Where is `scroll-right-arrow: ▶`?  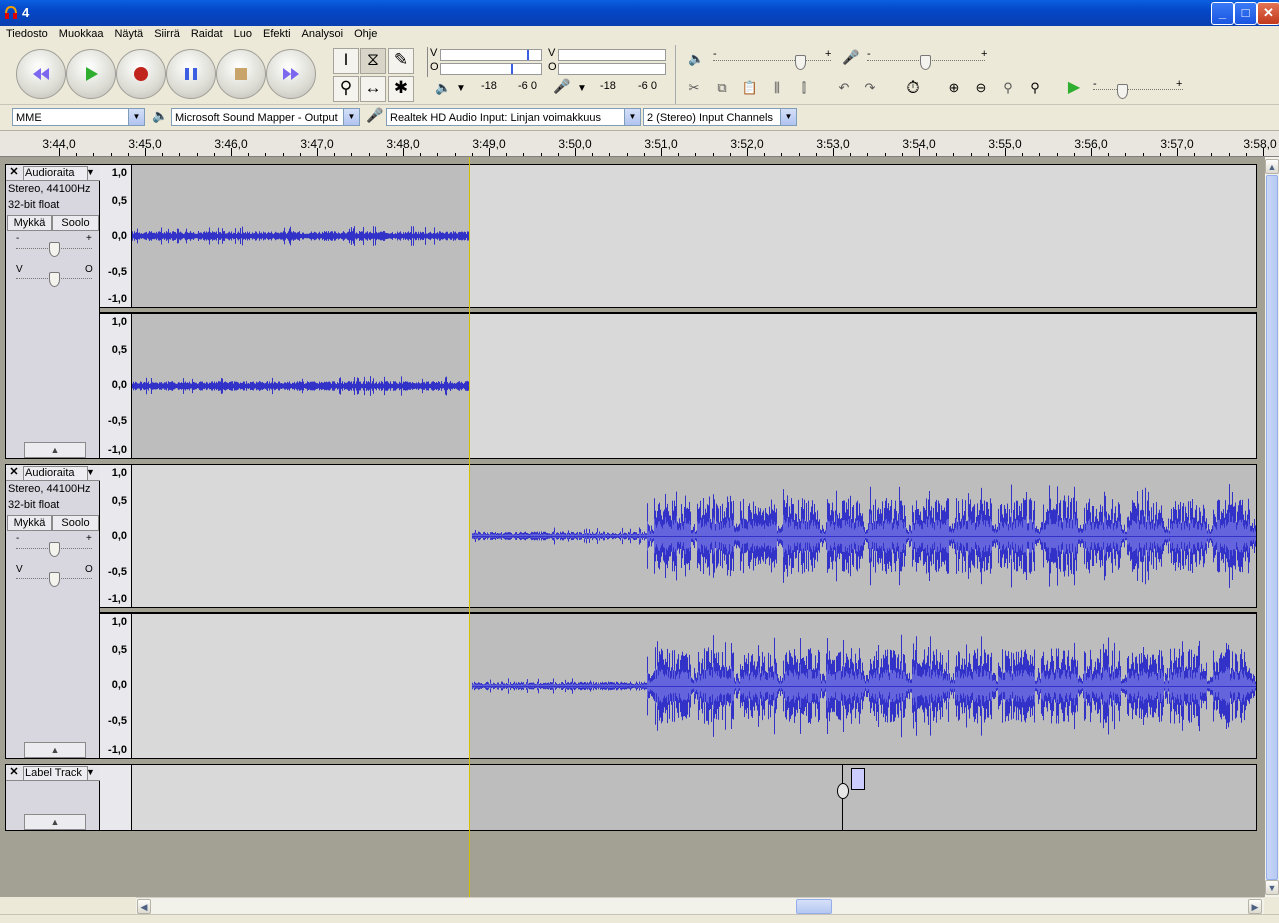
scroll-right-arrow: ▶ is located at coordinates (1255, 906).